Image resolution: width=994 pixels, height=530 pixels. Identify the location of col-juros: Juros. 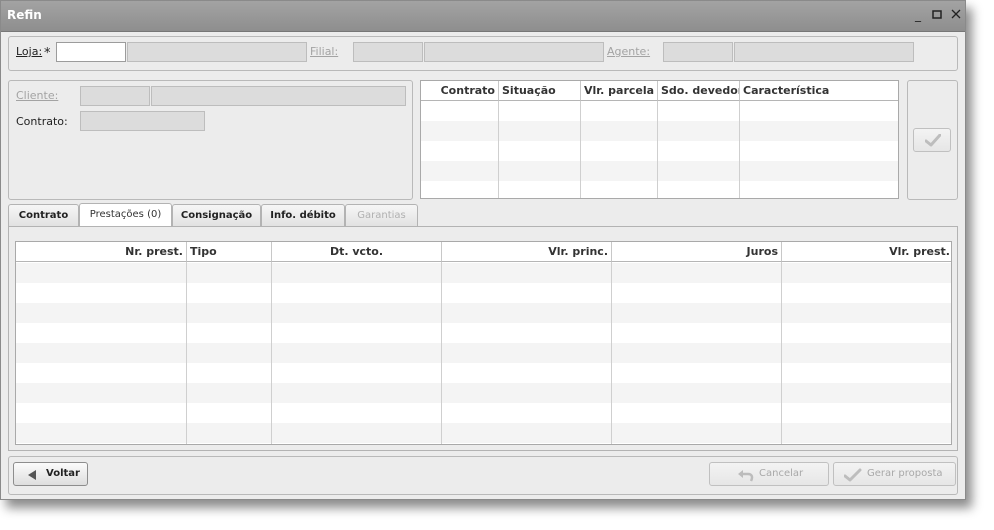
(697, 252).